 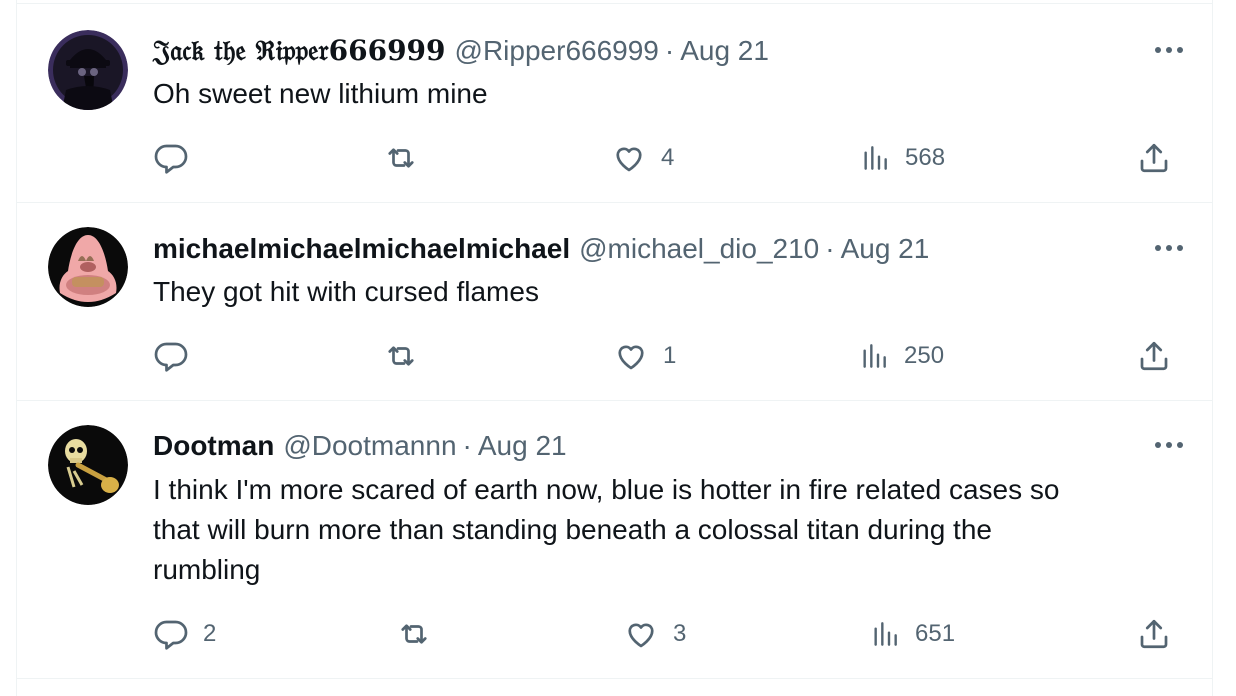 What do you see at coordinates (207, 569) in the screenshot?
I see `tweet-text-line: rumbling` at bounding box center [207, 569].